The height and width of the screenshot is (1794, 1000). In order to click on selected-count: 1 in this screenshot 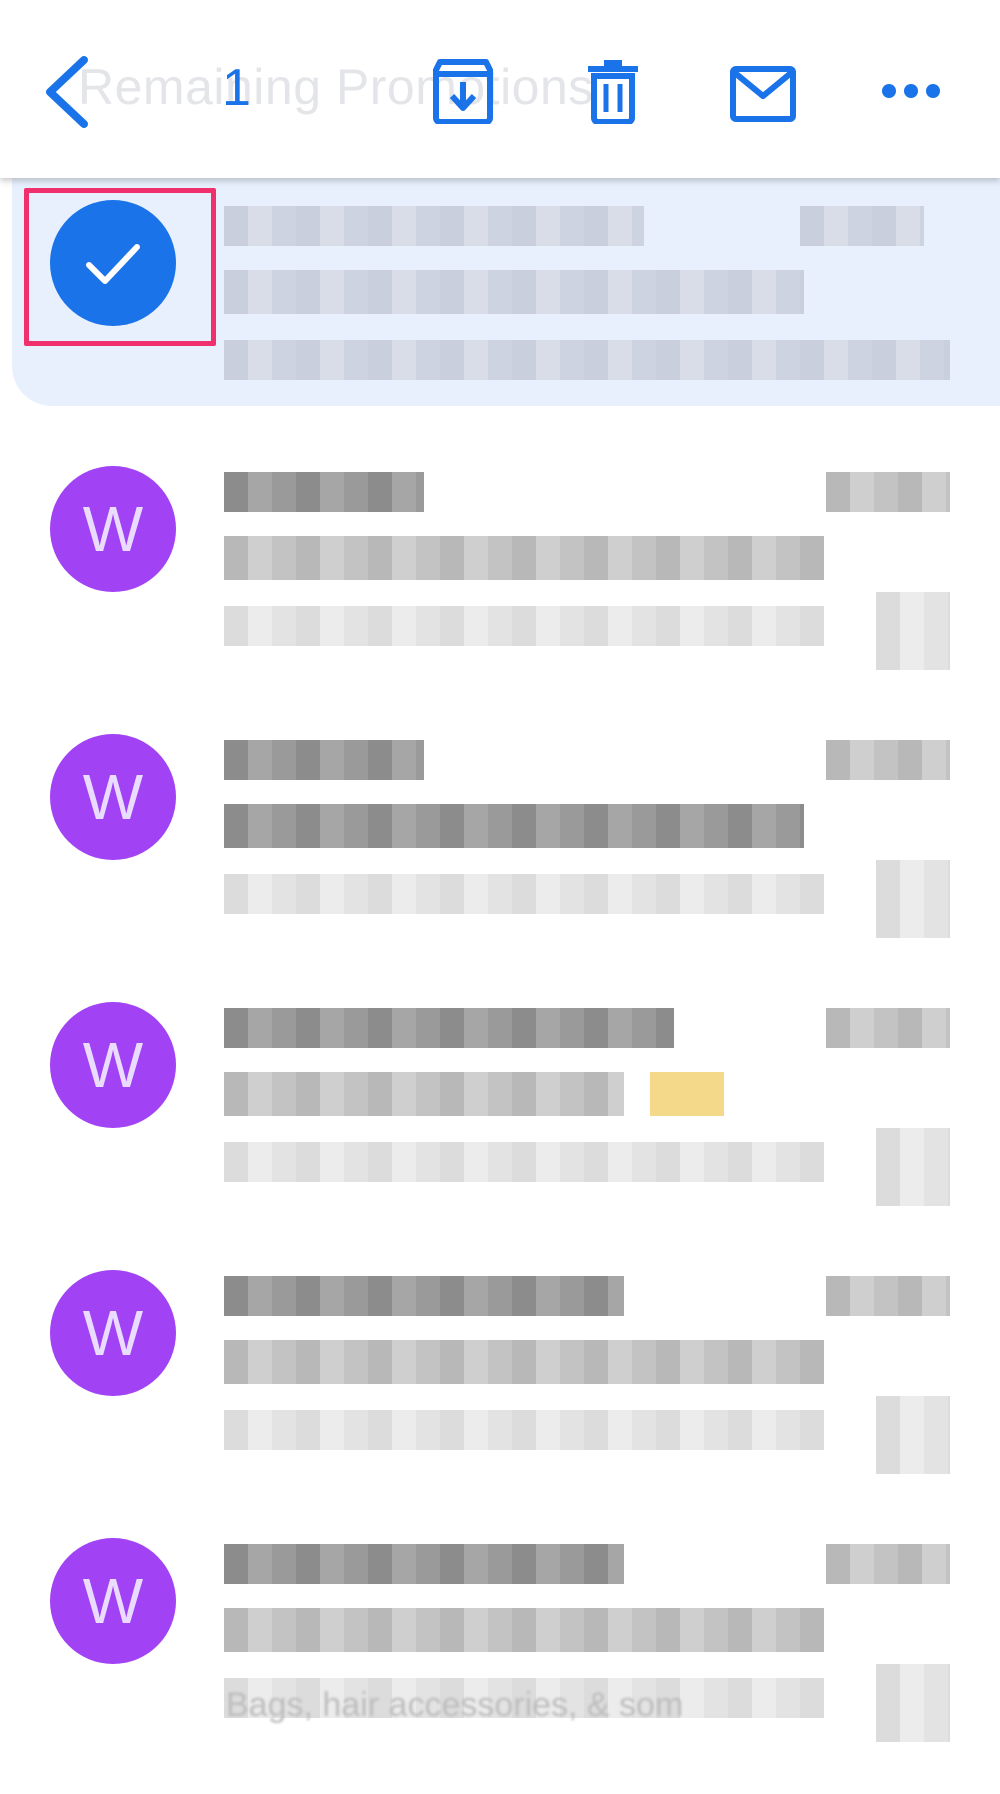, I will do `click(236, 88)`.